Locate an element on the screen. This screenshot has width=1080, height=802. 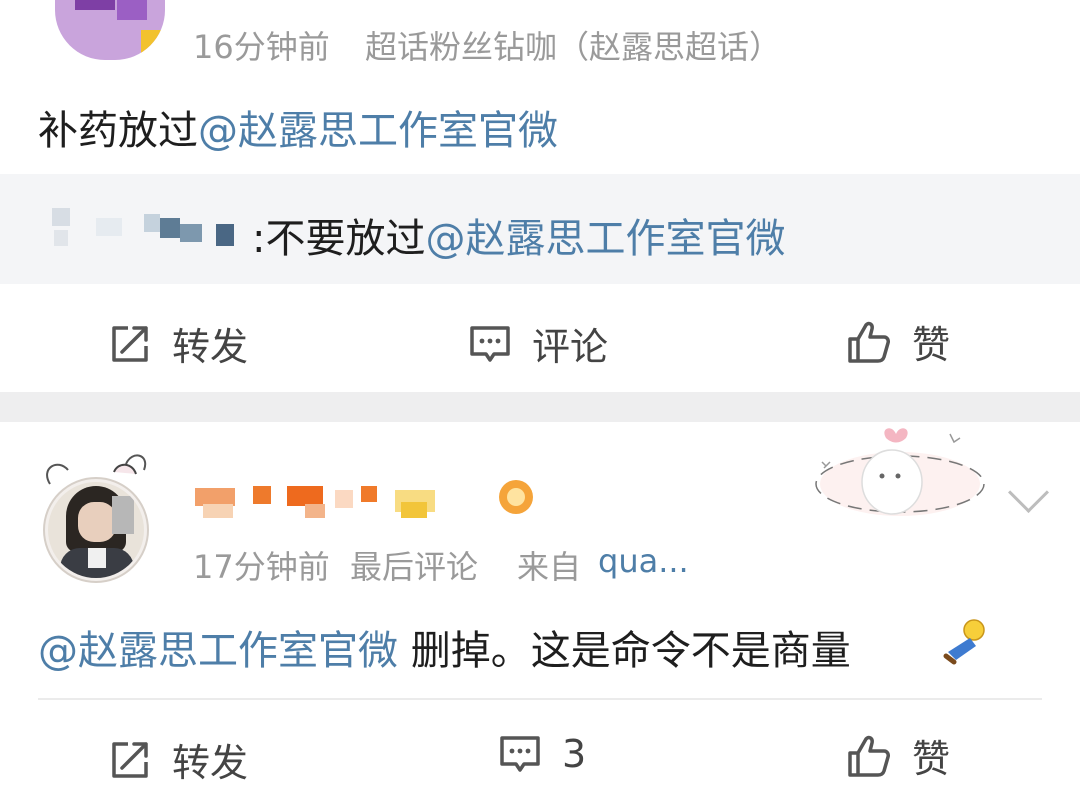
comment-label: 评论 is located at coordinates (570, 347).